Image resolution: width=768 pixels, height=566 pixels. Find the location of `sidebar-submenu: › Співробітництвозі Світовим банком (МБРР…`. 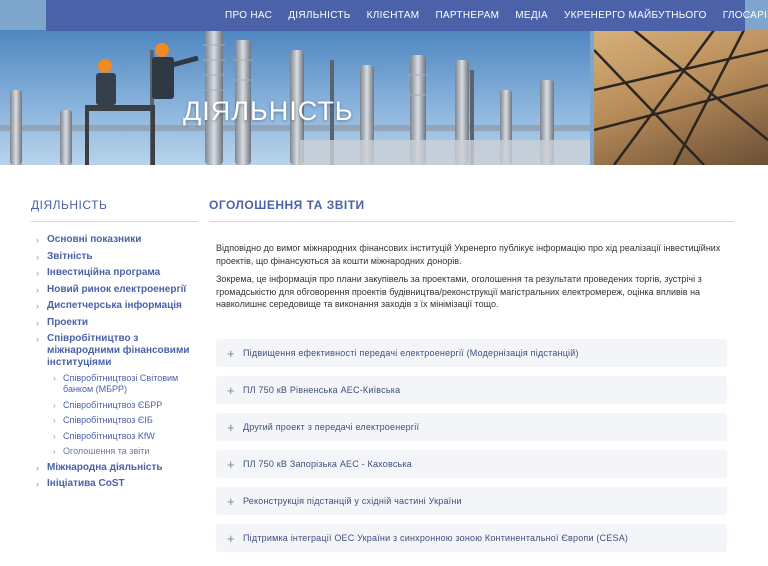

sidebar-submenu: › Співробітництвозі Світовим банком (МБРР… is located at coordinates (123, 415).